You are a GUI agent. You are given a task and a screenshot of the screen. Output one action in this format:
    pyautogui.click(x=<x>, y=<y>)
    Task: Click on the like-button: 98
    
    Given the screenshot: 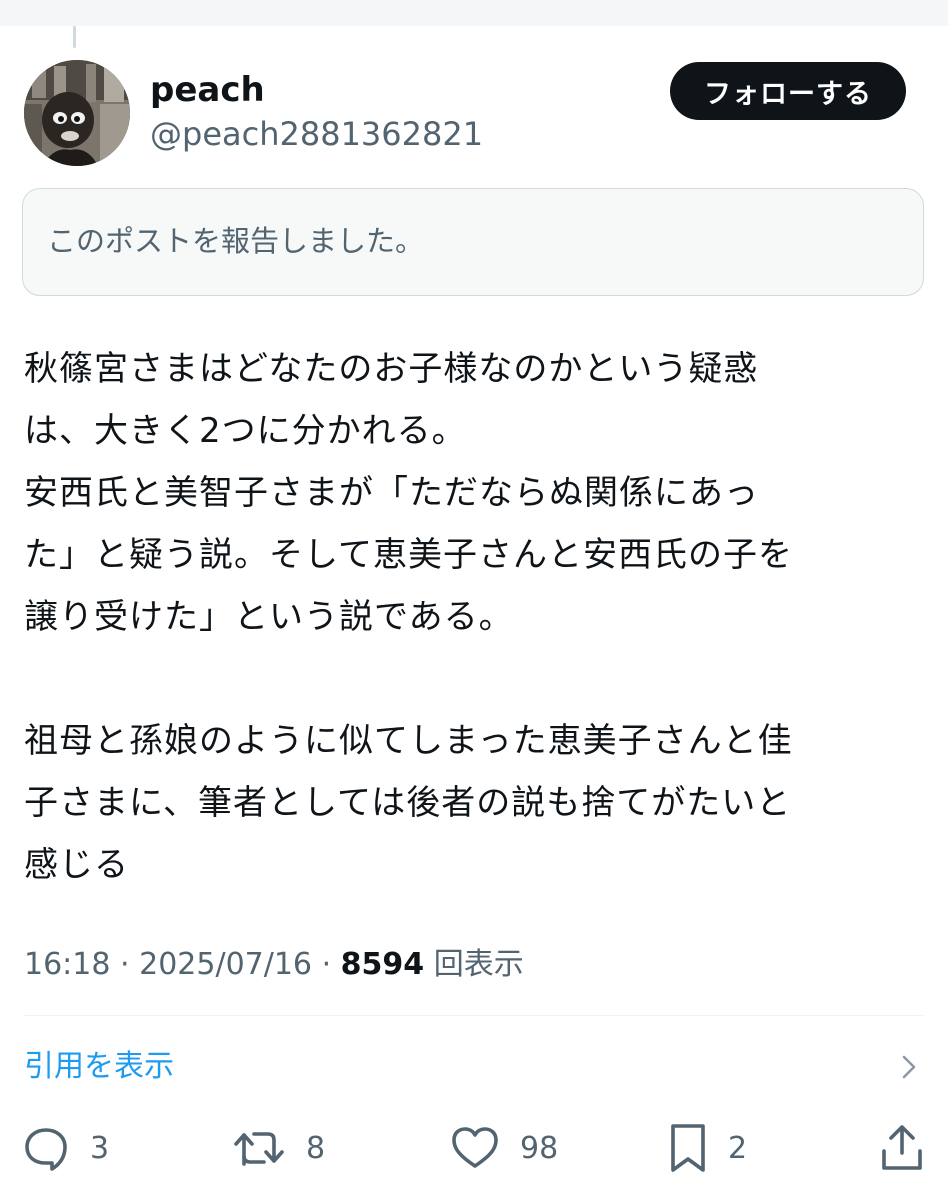 What is the action you would take?
    pyautogui.click(x=504, y=1148)
    